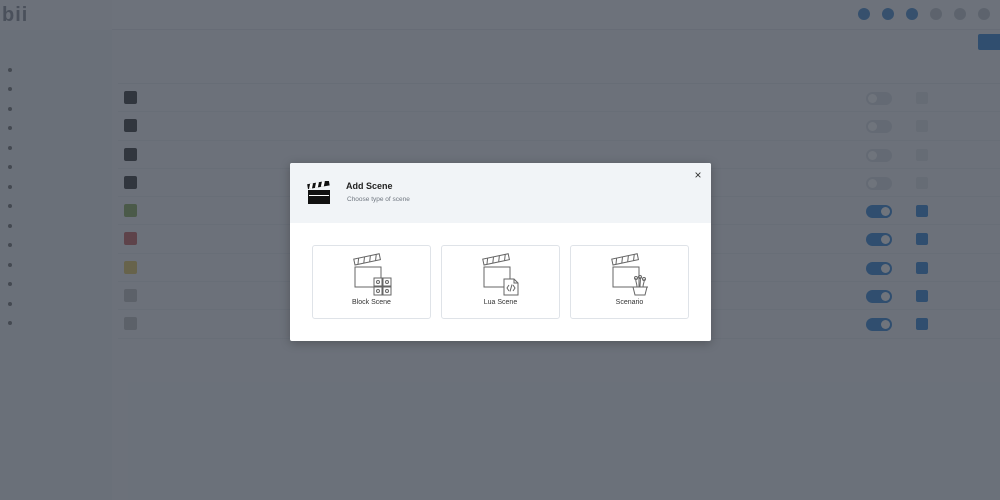 The image size is (1000, 500). I want to click on close-button: ×, so click(698, 175).